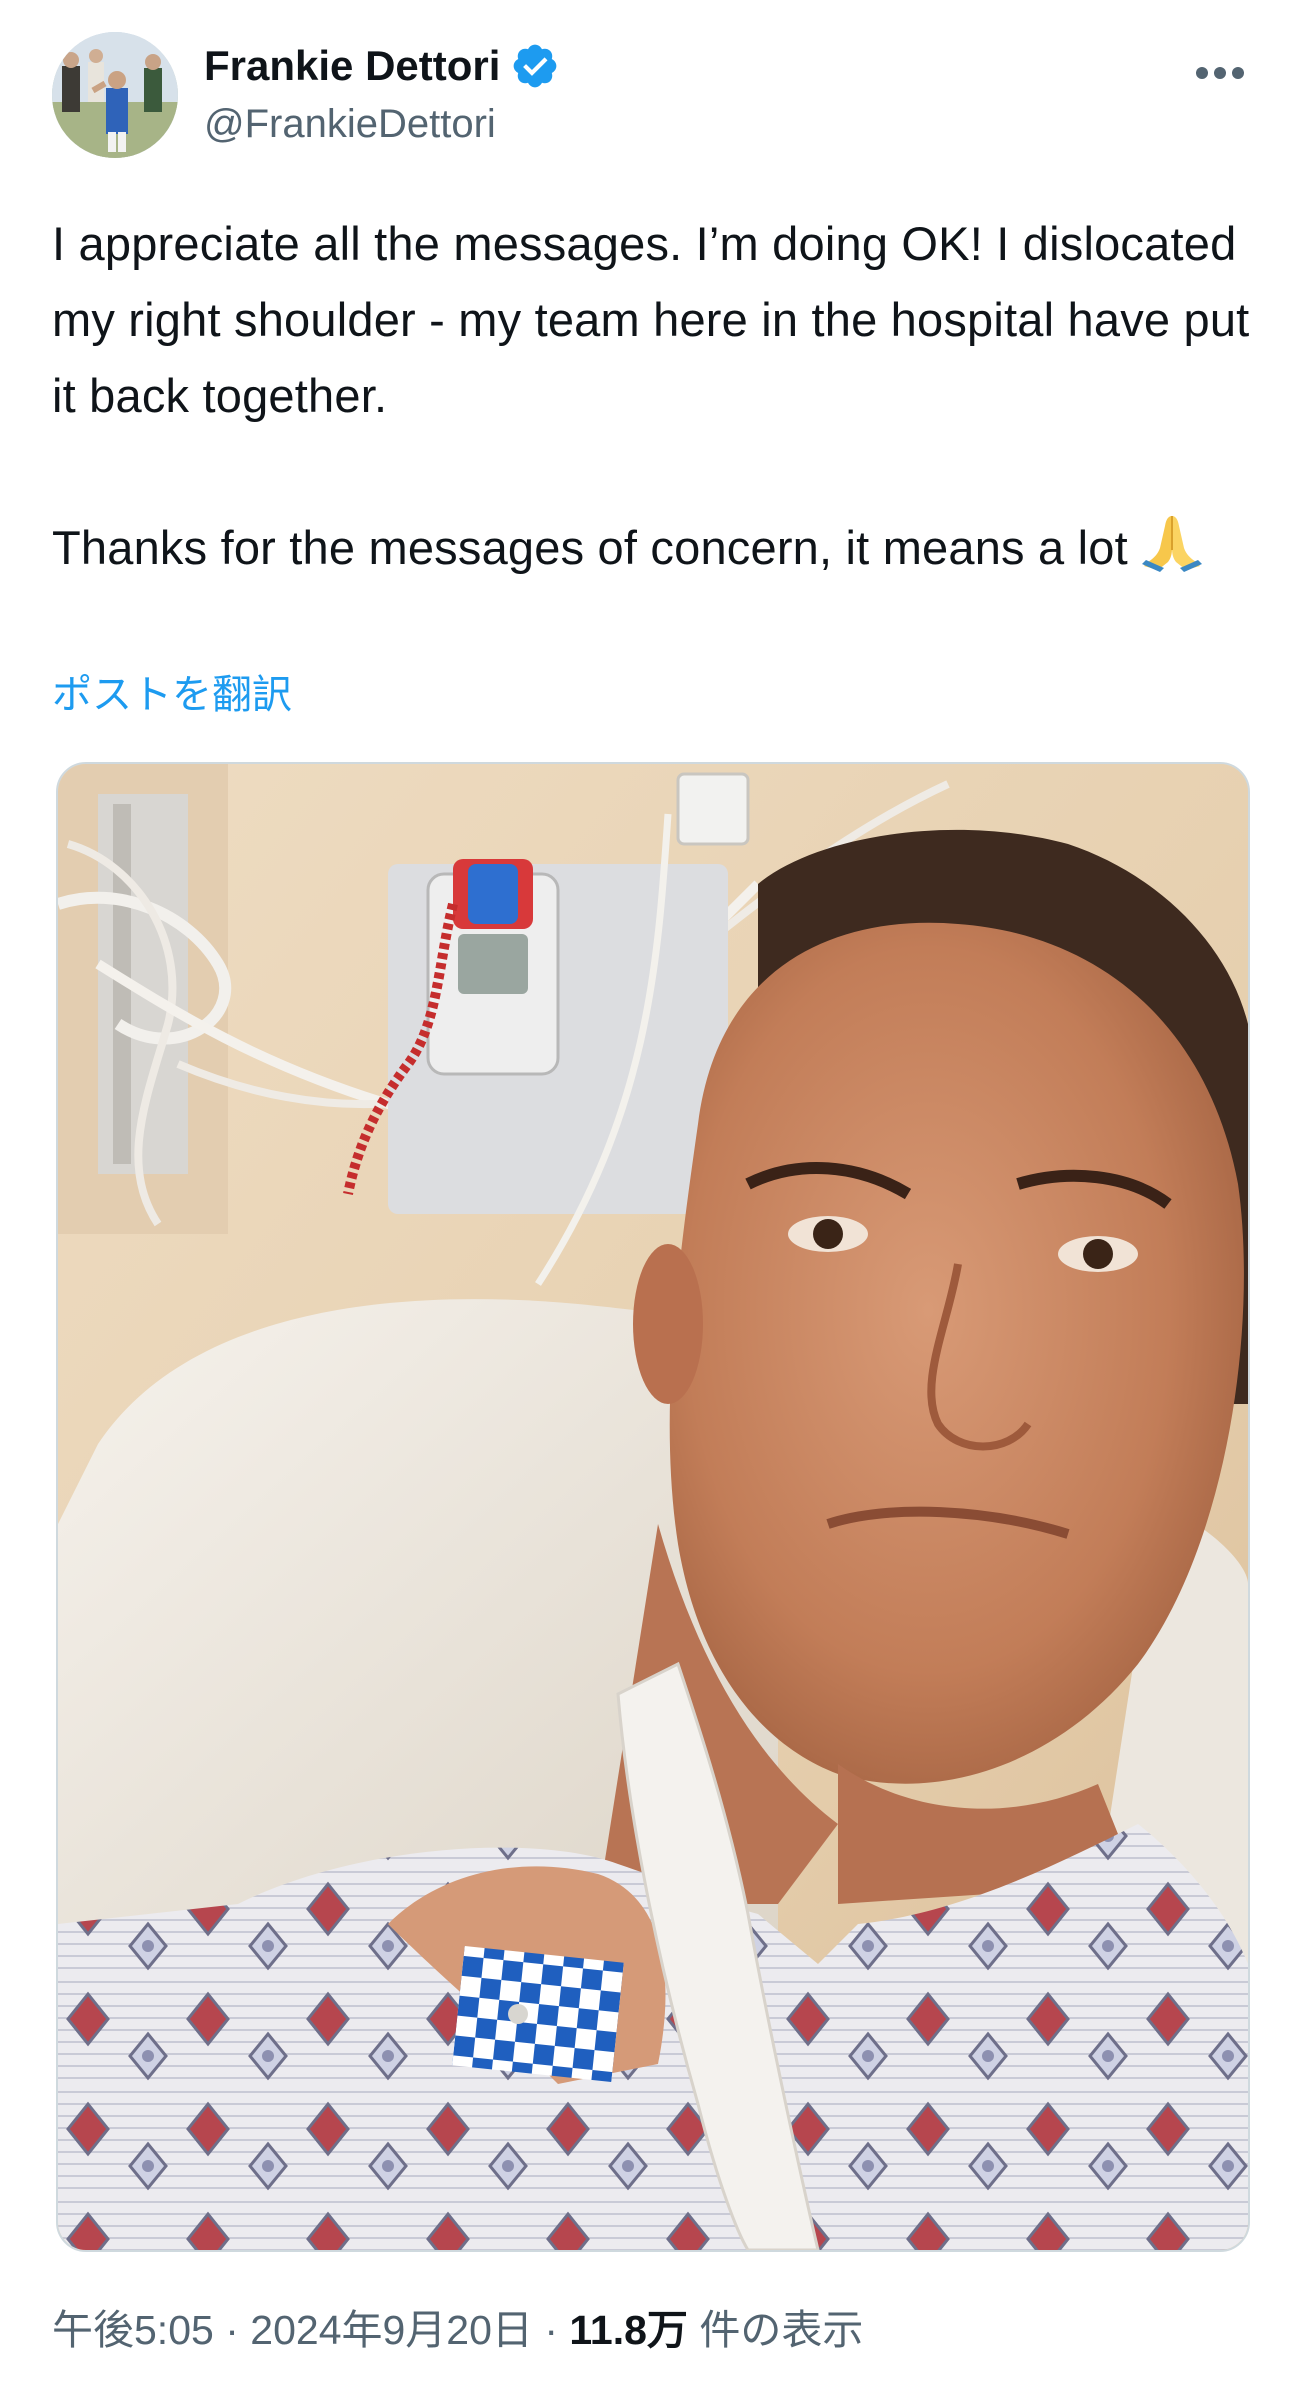 The width and height of the screenshot is (1300, 2402). I want to click on folded-hands-icon, so click(1172, 542).